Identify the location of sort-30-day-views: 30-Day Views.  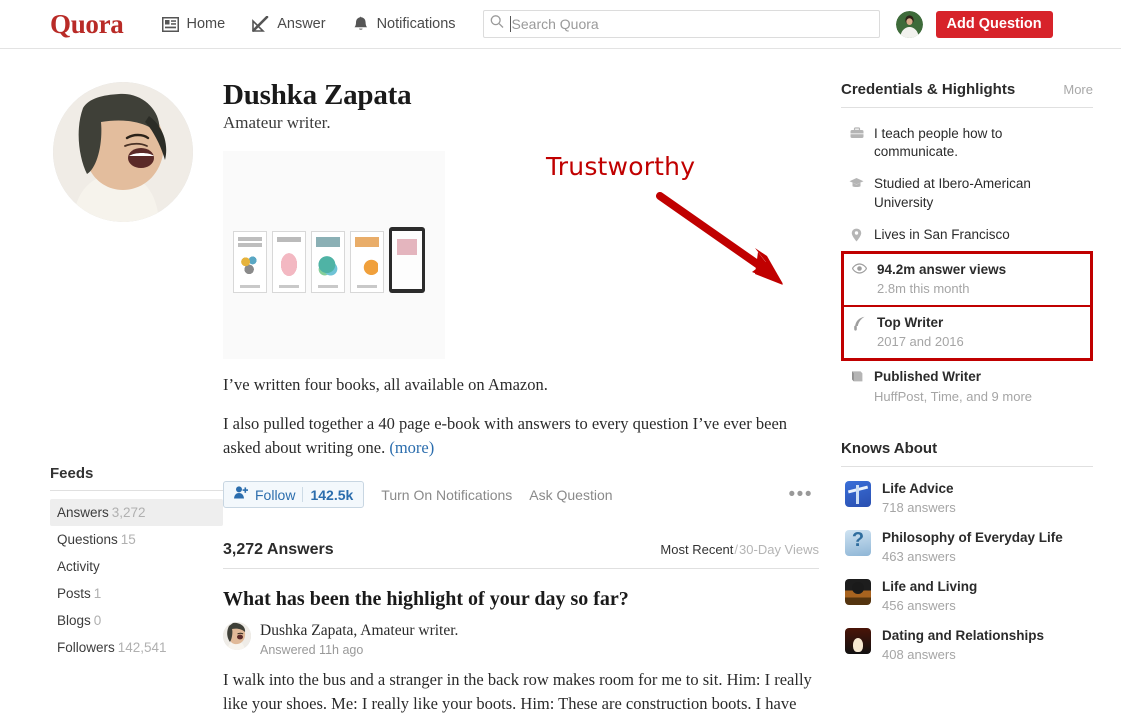
(779, 549).